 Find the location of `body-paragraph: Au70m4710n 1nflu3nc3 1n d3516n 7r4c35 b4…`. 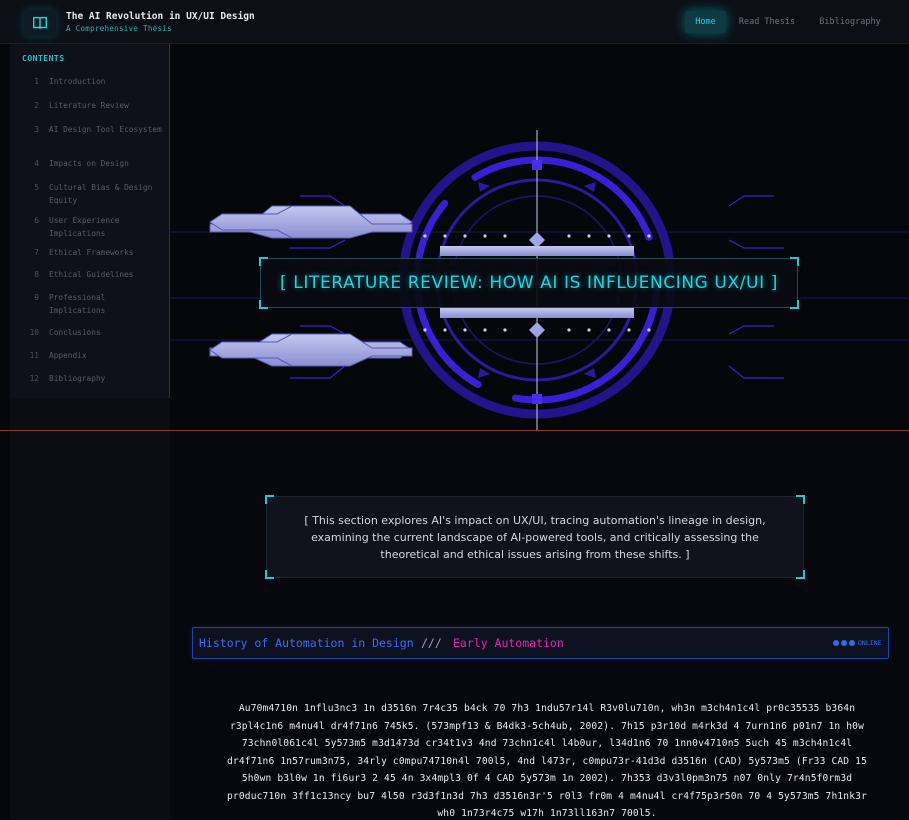

body-paragraph: Au70m4710n 1nflu3nc3 1n d3516n 7r4c35 b4… is located at coordinates (547, 760).